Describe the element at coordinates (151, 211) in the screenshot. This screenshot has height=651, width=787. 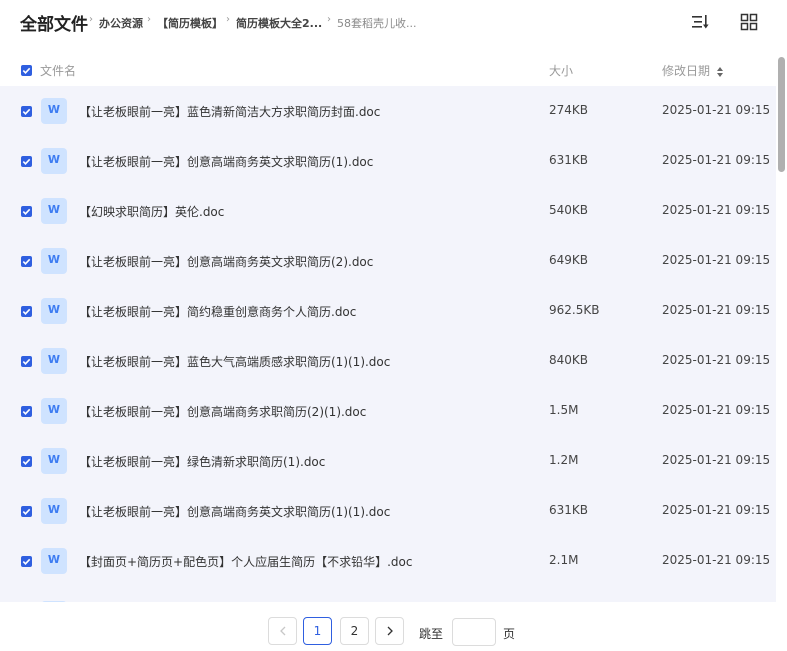
I see `file-name: 【幻映求职简历】英伦.doc` at that location.